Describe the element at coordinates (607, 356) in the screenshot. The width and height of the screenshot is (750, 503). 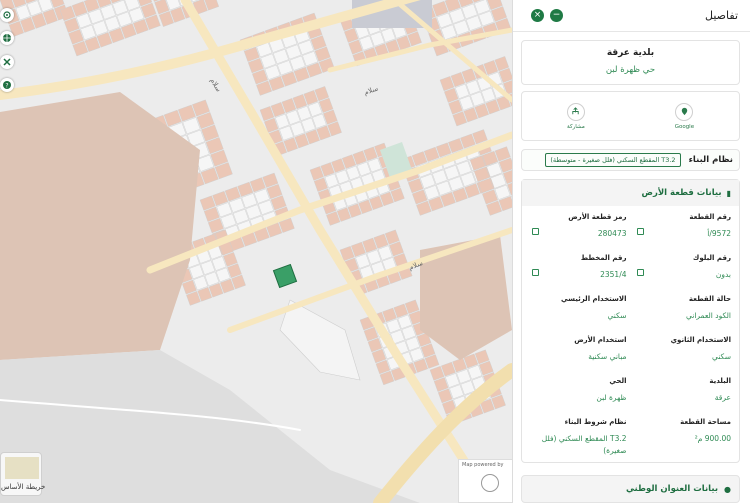
I see `field-value: مباني سكنية` at that location.